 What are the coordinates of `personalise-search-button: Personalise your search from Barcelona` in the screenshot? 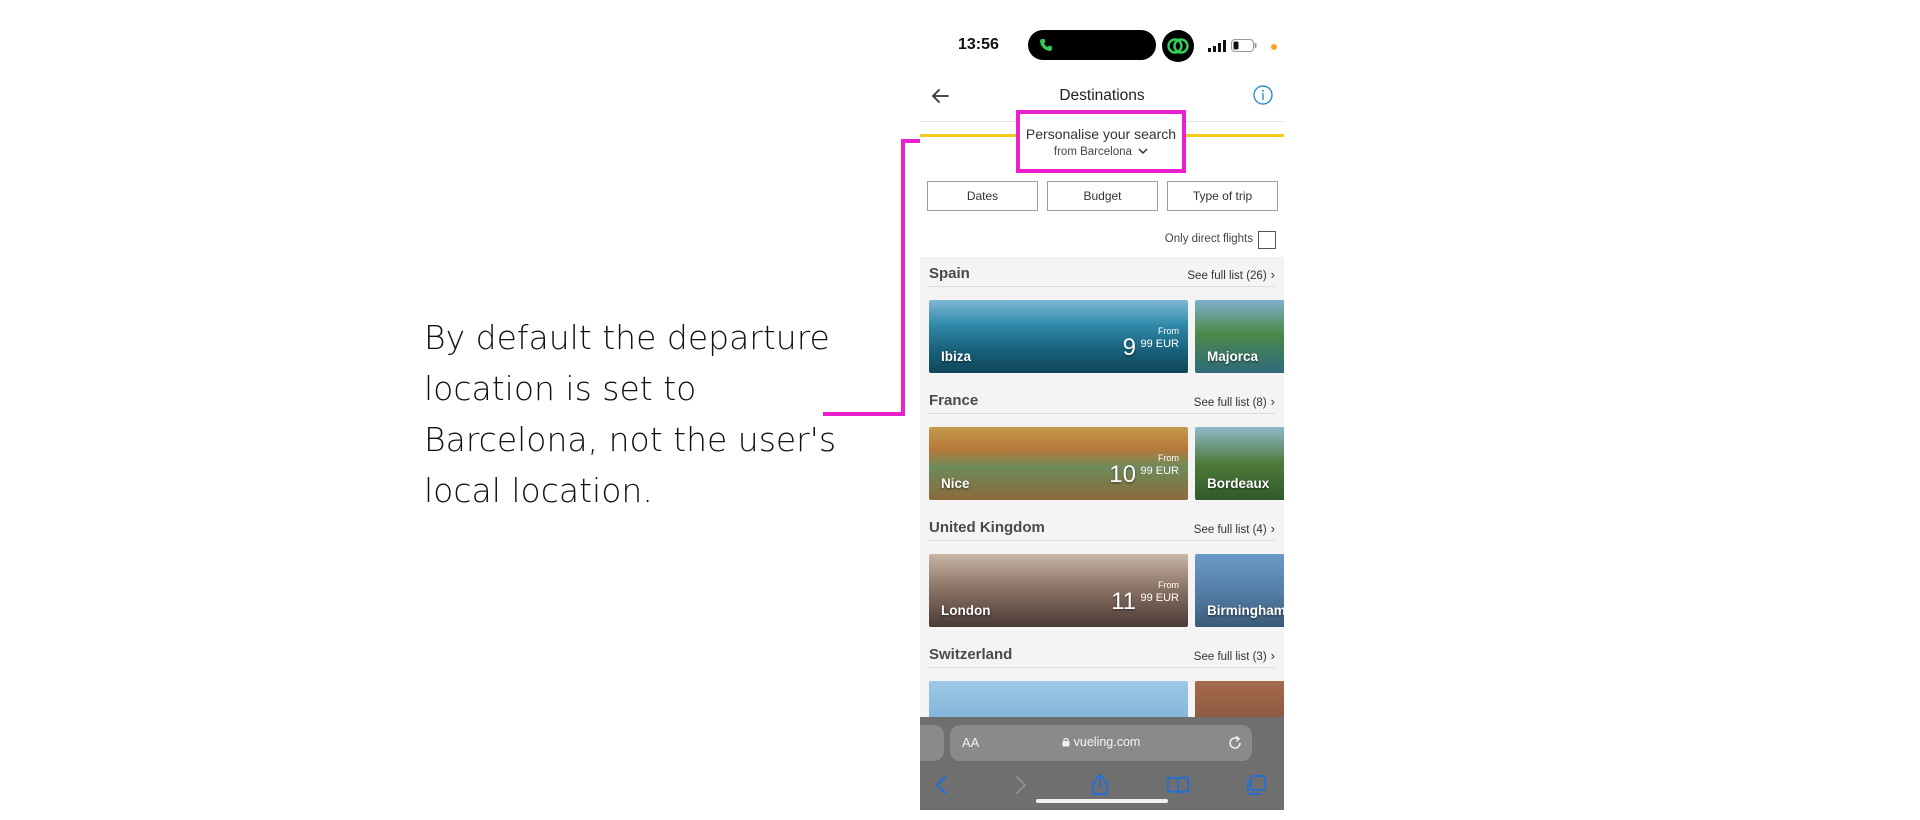 It's located at (1101, 141).